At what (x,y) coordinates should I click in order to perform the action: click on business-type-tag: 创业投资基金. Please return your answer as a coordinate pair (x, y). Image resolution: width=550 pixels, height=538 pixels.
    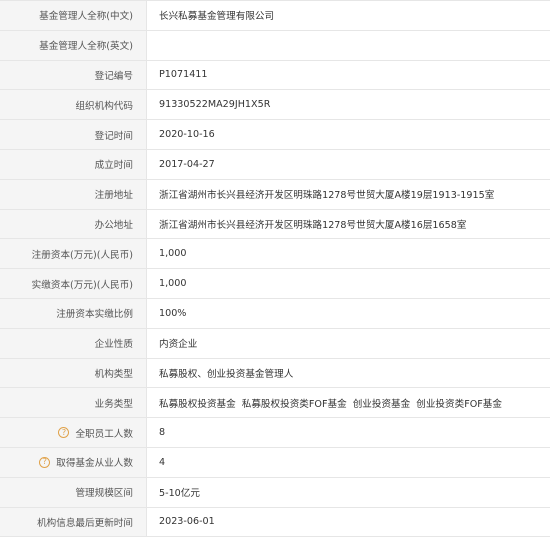
    Looking at the image, I should click on (381, 404).